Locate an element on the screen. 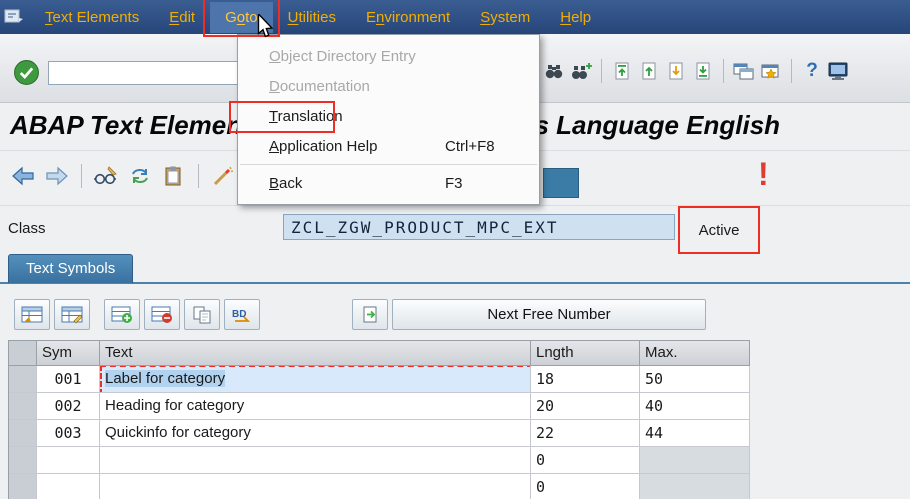 This screenshot has width=910, height=499. menu-item-help: Help is located at coordinates (575, 17).